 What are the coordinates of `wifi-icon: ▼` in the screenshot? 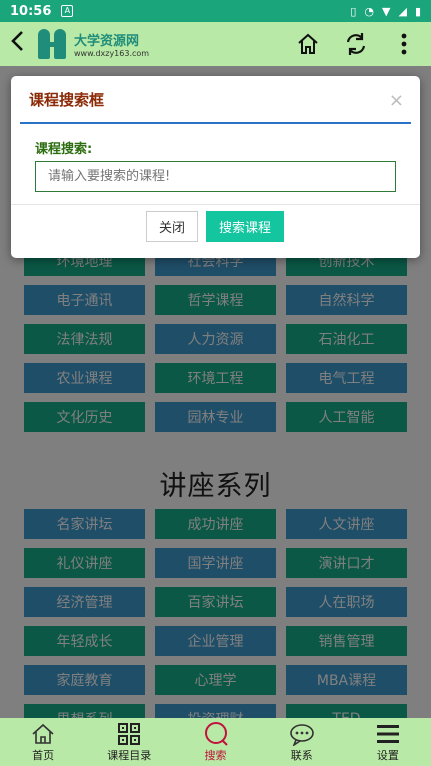 It's located at (386, 11).